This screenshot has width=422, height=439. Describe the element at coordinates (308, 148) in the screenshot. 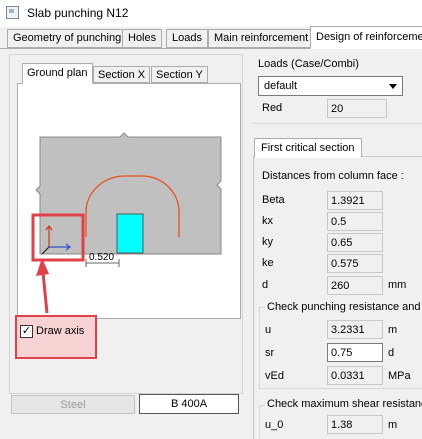

I see `tab-first-critical-section: First critical section` at that location.